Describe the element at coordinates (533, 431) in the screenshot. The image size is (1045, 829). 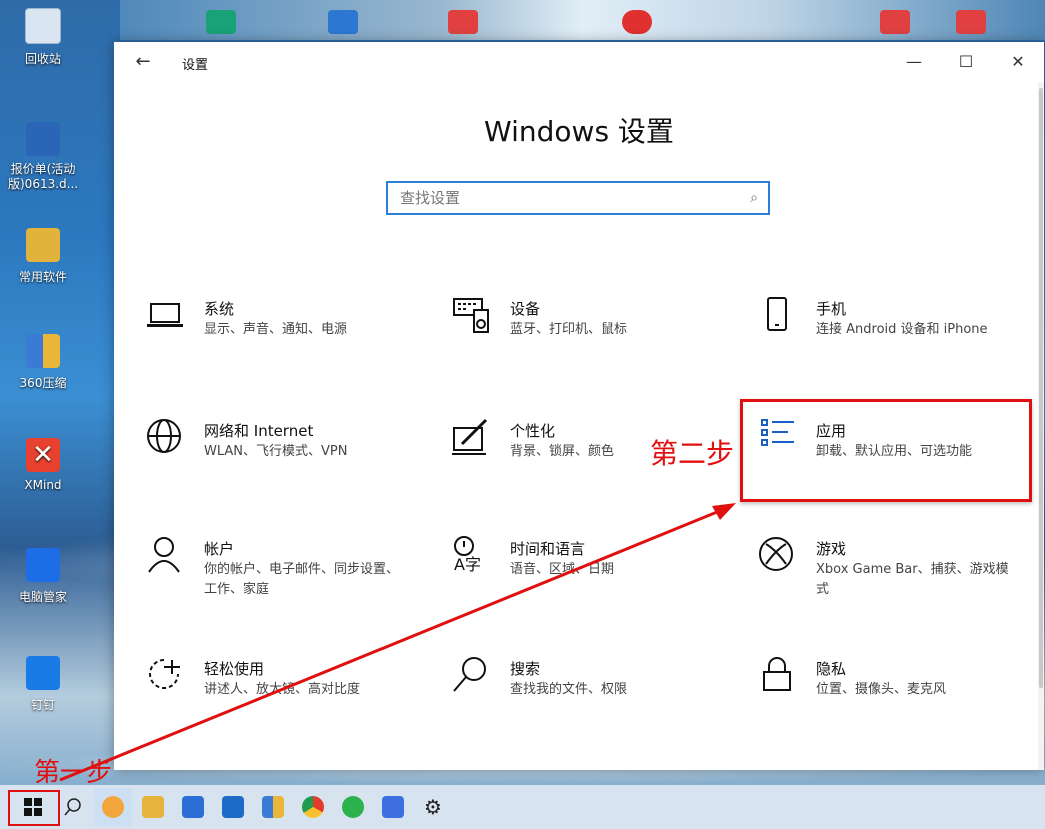
I see `tile-name: 个性化` at that location.